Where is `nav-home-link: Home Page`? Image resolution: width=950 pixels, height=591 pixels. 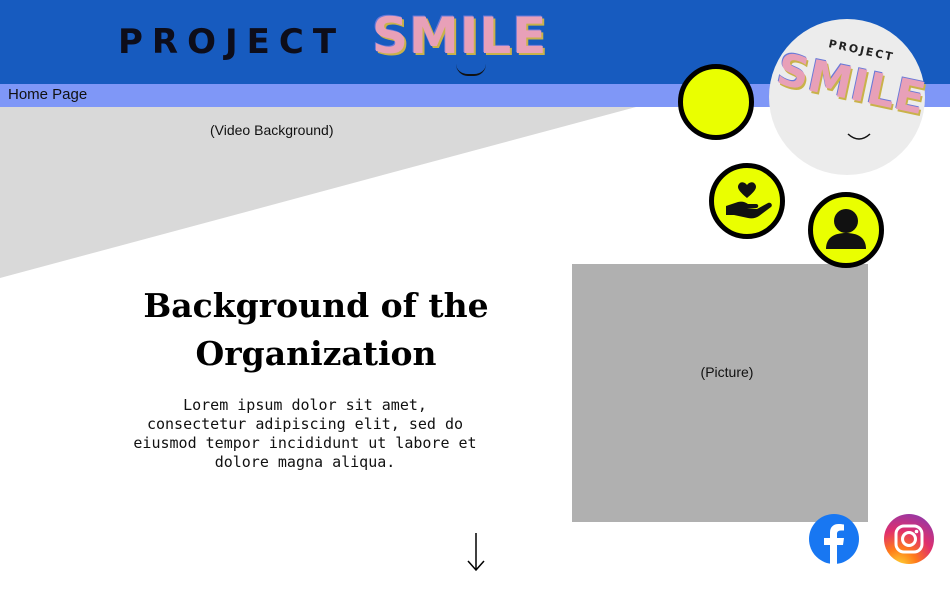
nav-home-link: Home Page is located at coordinates (47, 95).